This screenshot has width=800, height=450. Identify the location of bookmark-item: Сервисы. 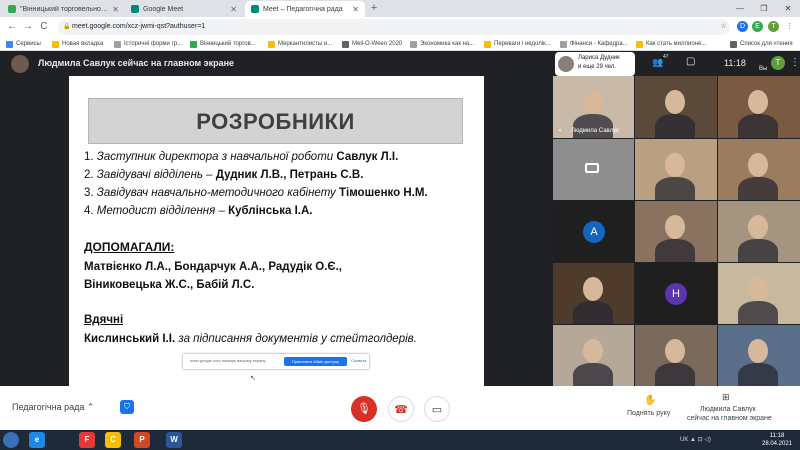
(23, 44).